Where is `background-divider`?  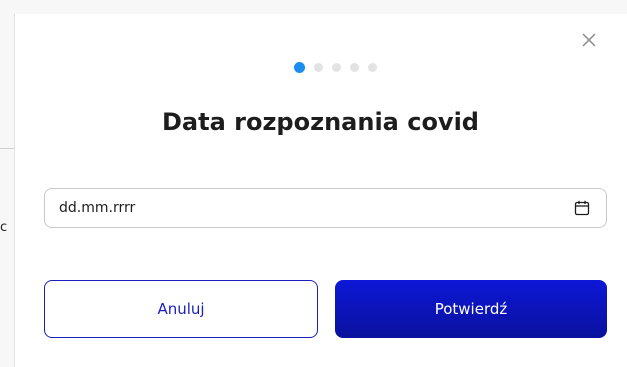 background-divider is located at coordinates (7, 148).